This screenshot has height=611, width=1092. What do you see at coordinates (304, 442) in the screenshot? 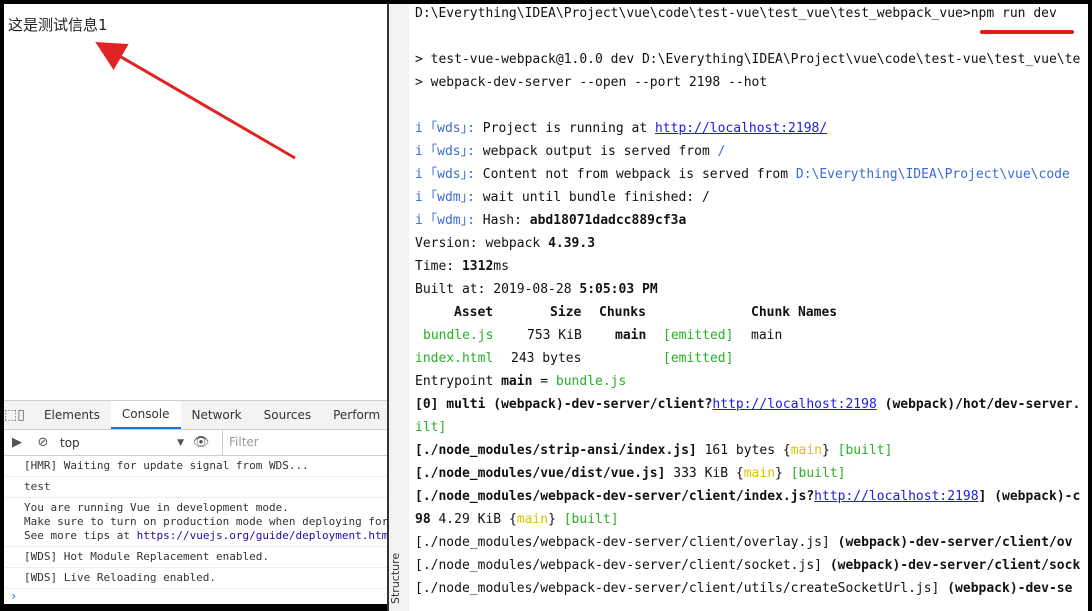
I see `filter-input: Filter` at bounding box center [304, 442].